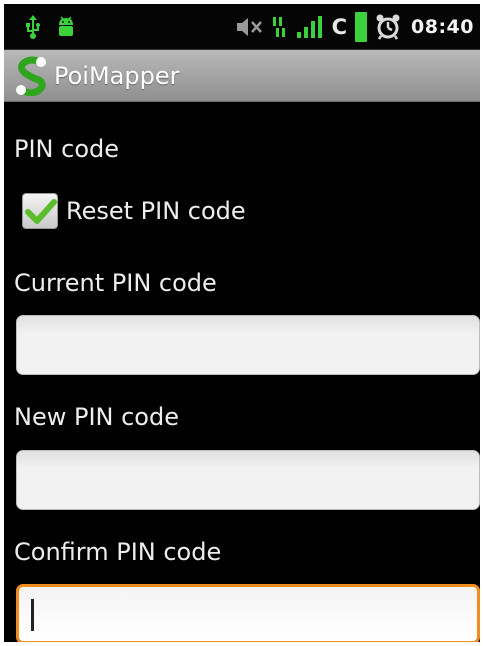  I want to click on app-title: PoiMapper, so click(117, 75).